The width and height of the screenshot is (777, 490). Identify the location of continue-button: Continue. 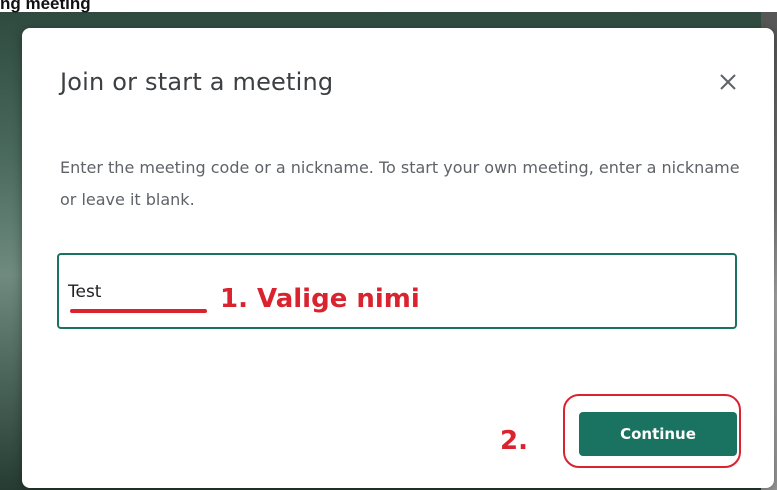
(658, 434).